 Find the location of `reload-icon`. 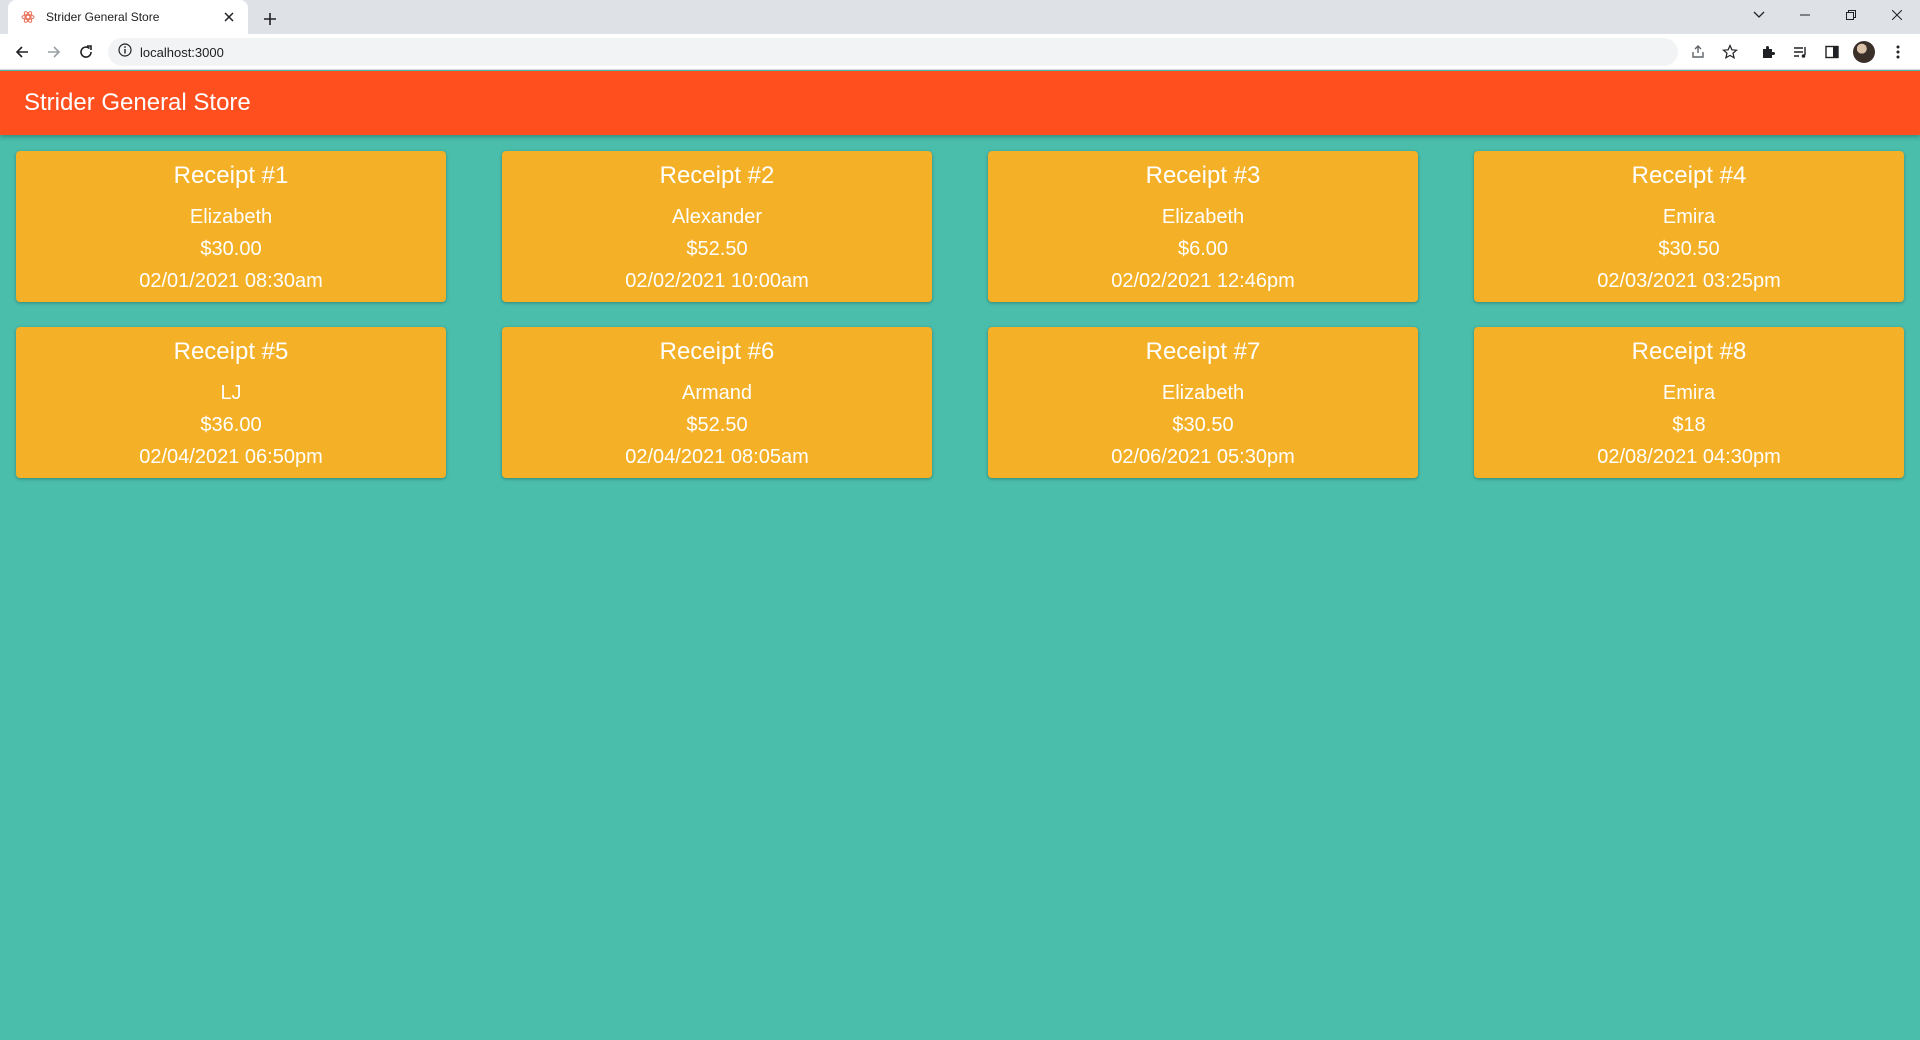

reload-icon is located at coordinates (86, 52).